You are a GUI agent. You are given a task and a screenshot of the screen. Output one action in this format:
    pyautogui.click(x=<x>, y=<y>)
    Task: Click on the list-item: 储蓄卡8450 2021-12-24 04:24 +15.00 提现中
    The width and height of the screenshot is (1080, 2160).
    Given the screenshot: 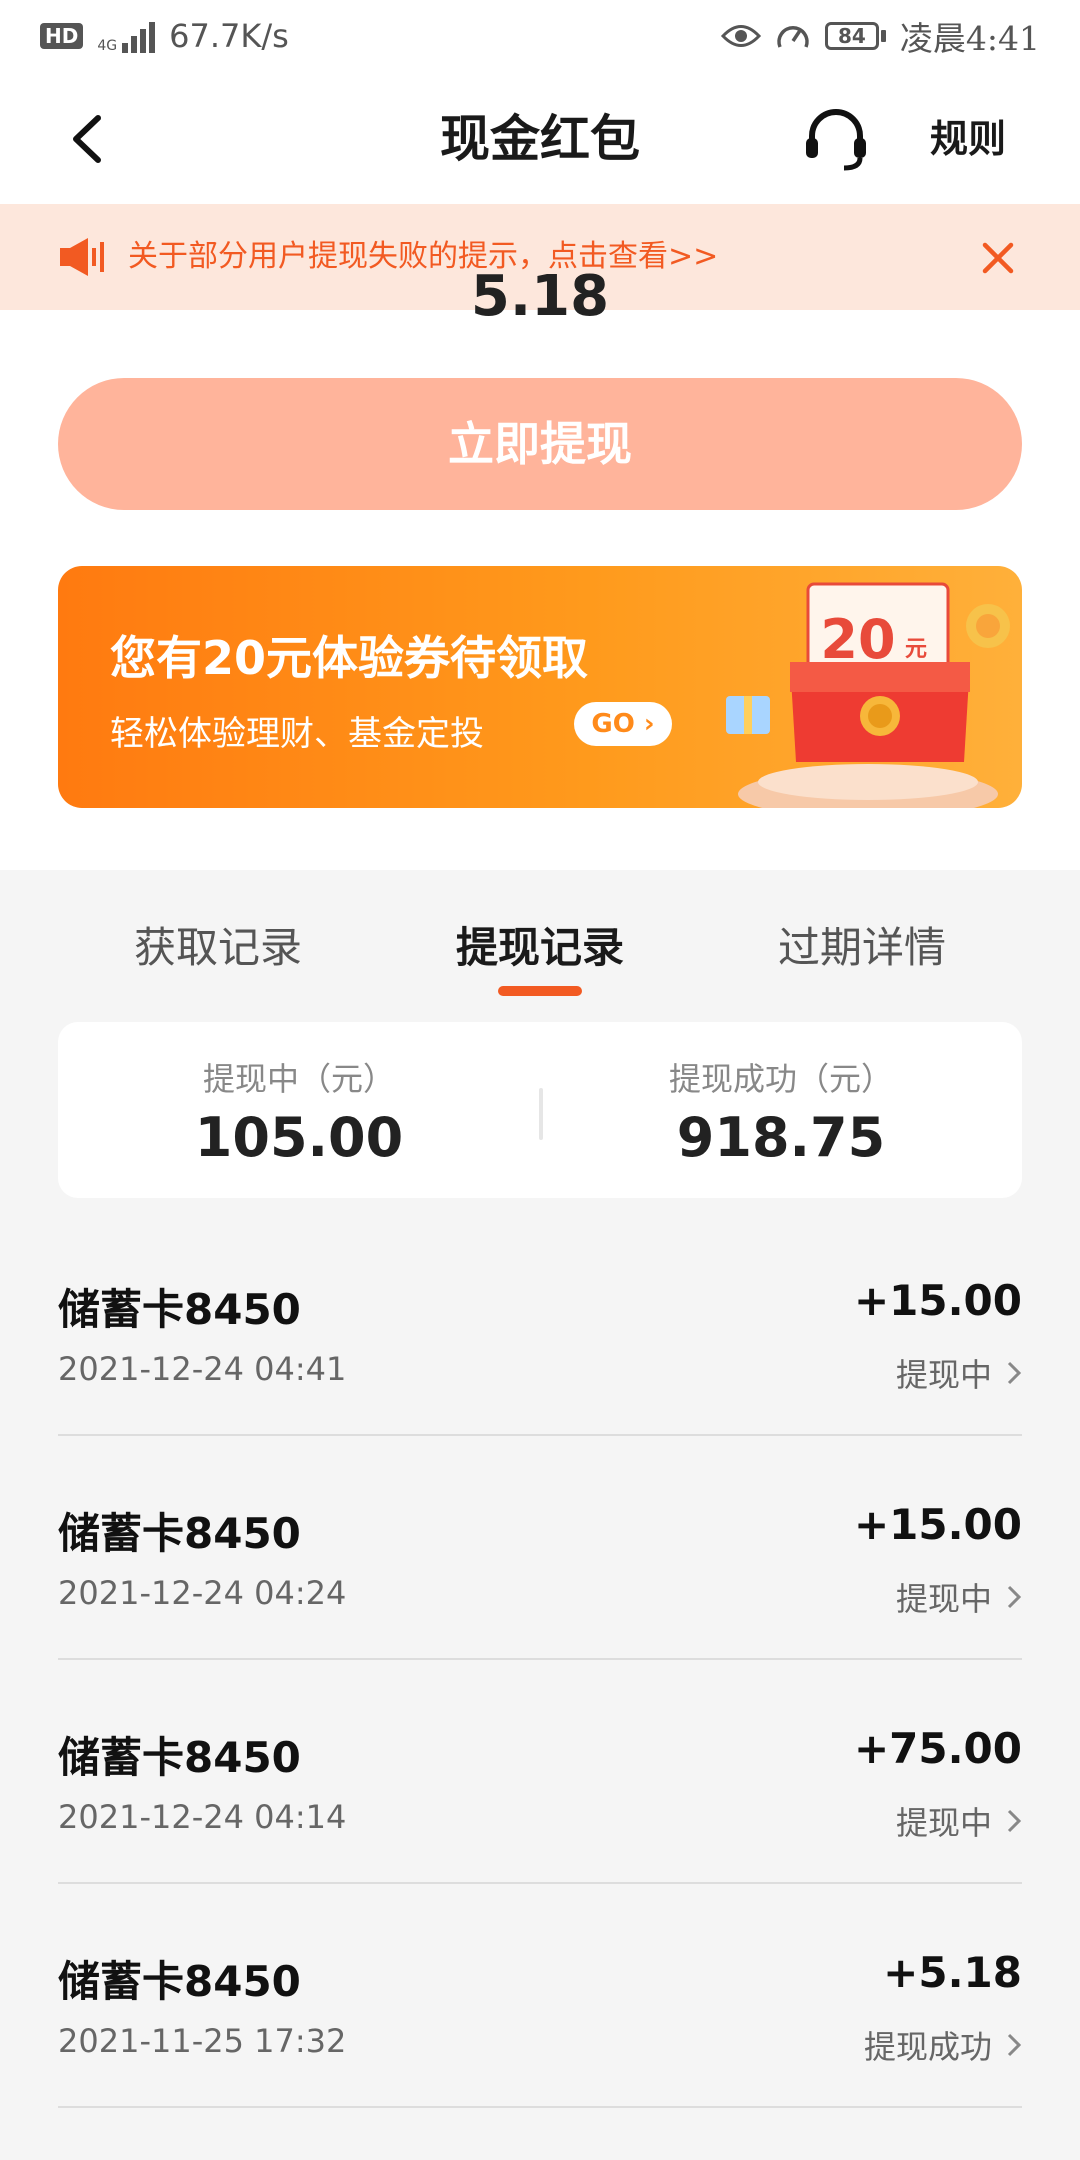 What is the action you would take?
    pyautogui.click(x=540, y=1548)
    